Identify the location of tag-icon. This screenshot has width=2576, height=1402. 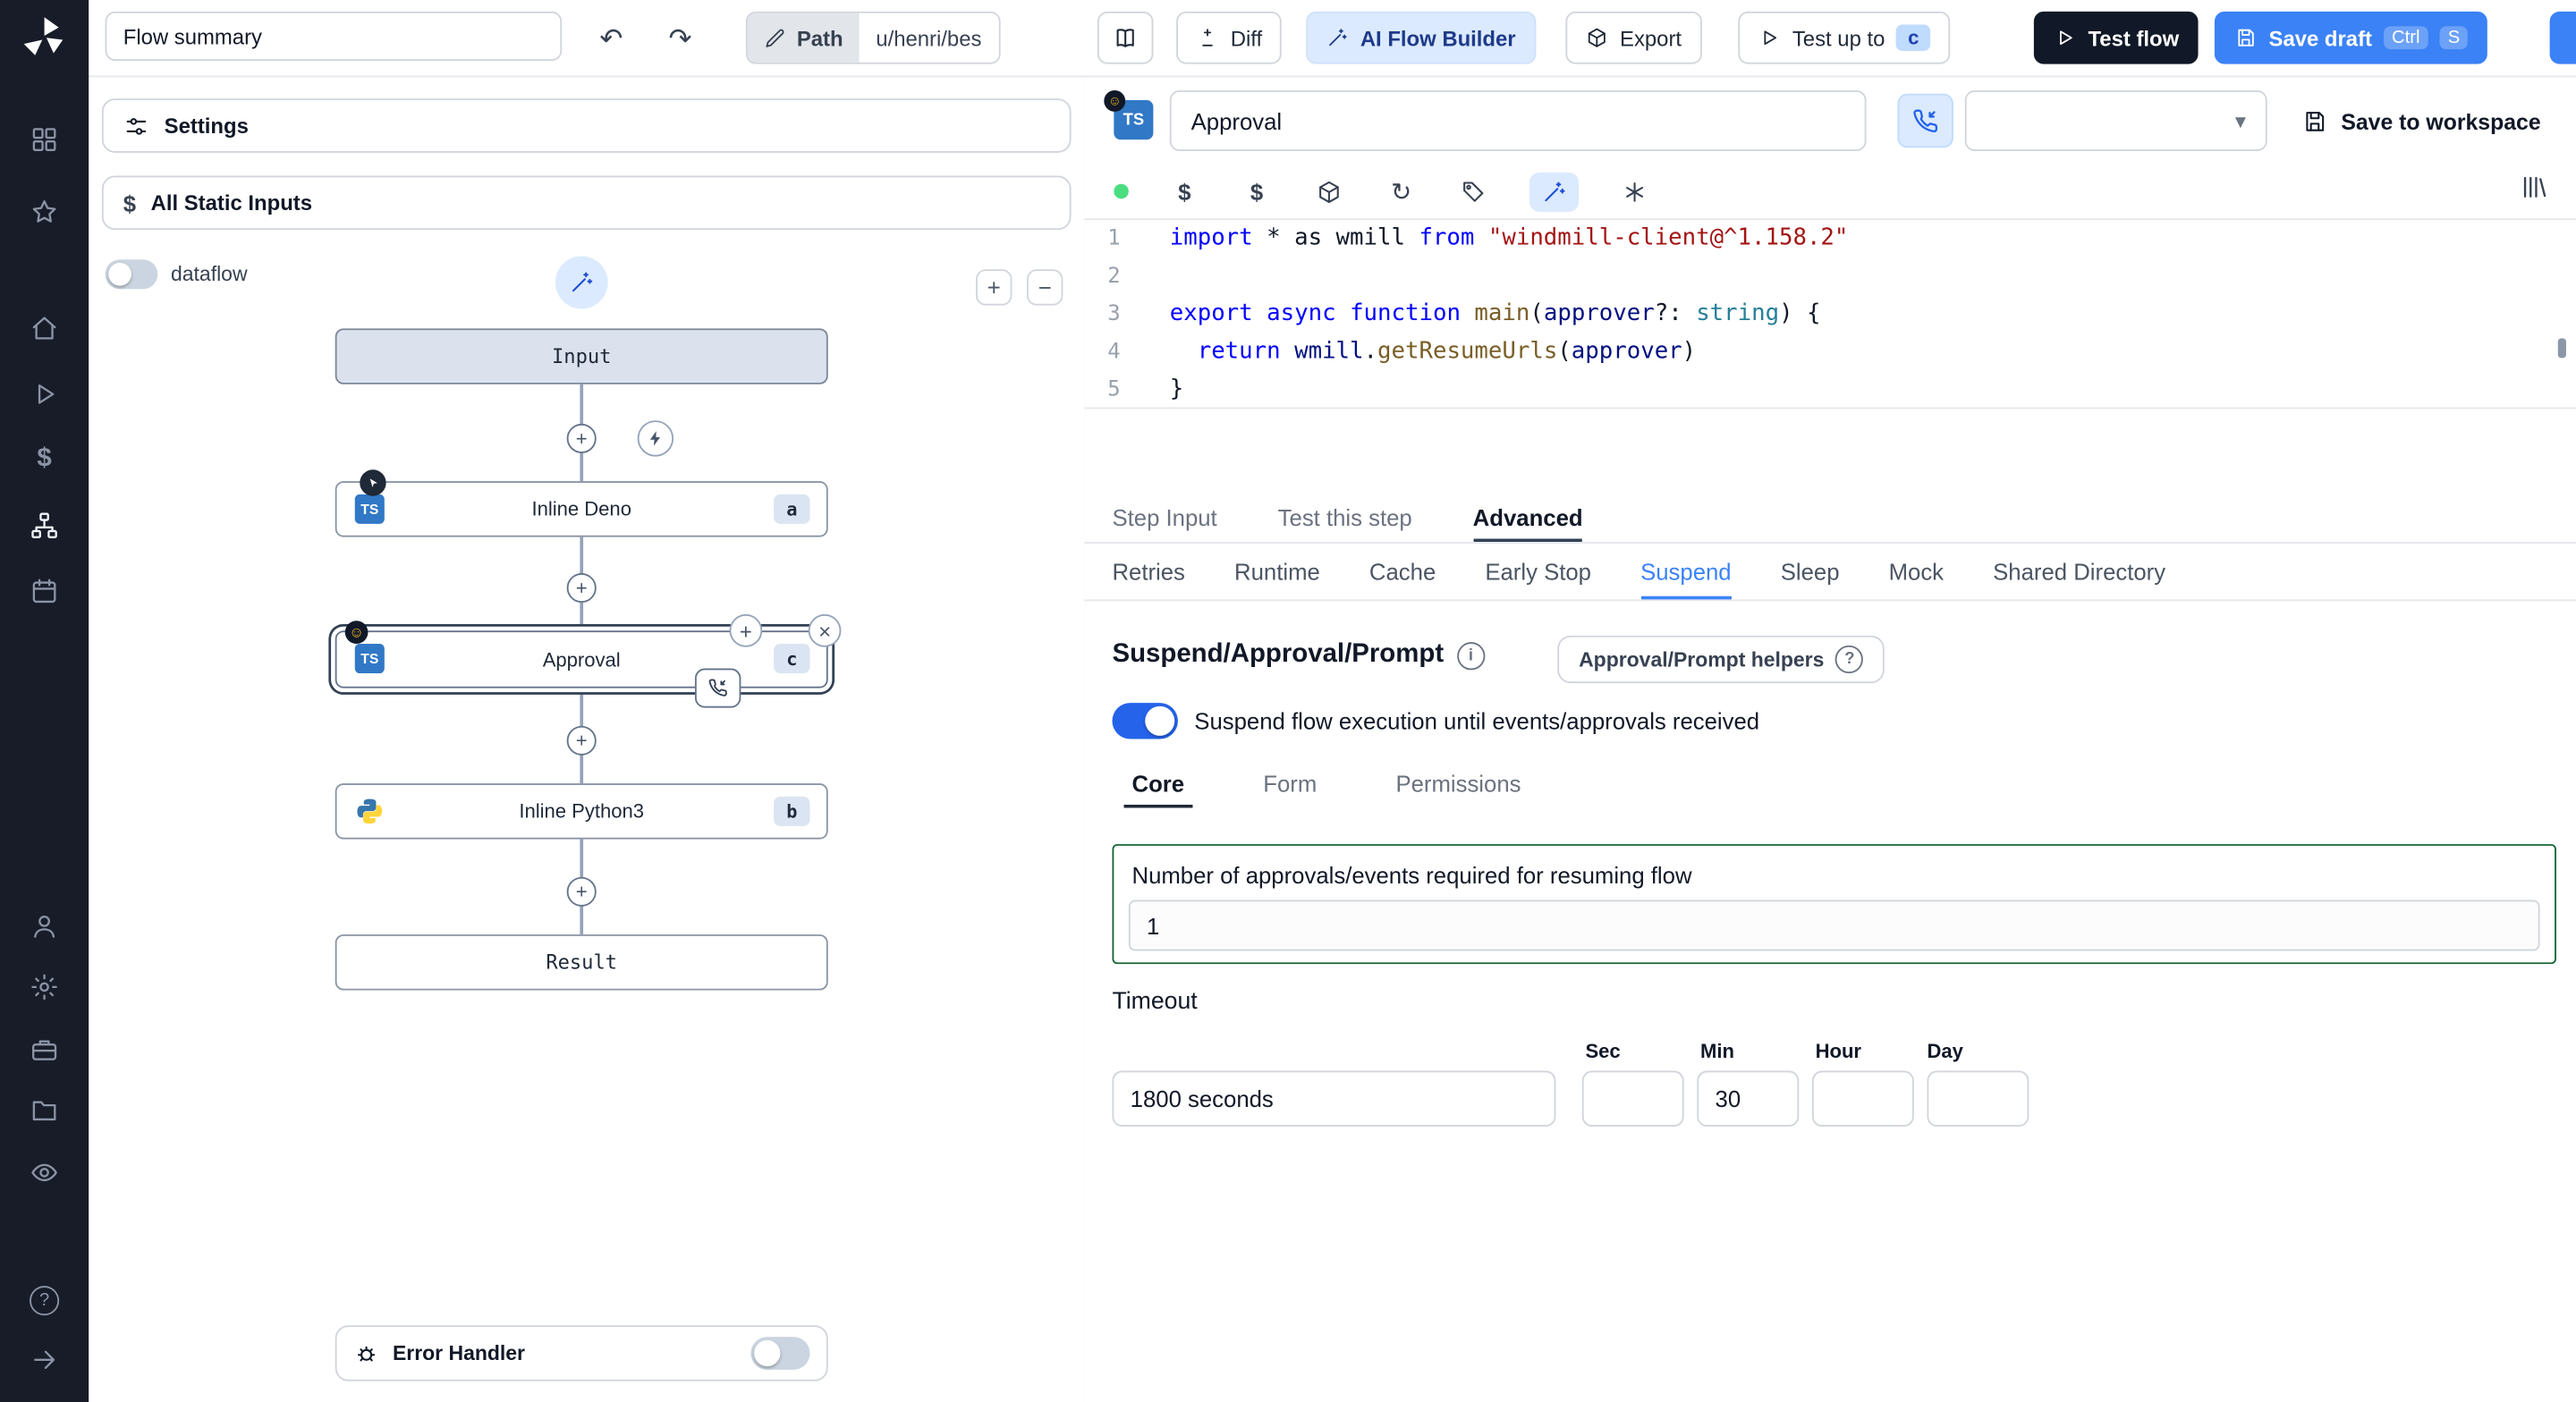
(1473, 191).